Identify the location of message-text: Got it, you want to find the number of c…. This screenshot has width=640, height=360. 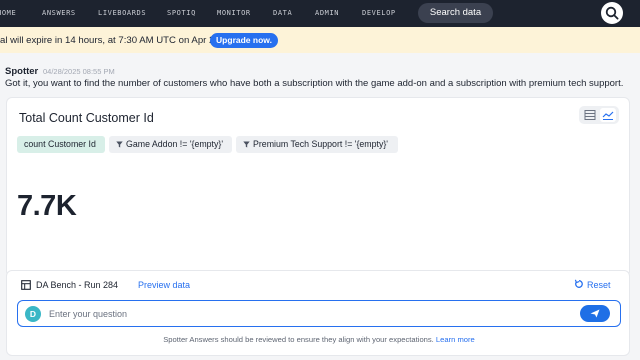
(314, 83).